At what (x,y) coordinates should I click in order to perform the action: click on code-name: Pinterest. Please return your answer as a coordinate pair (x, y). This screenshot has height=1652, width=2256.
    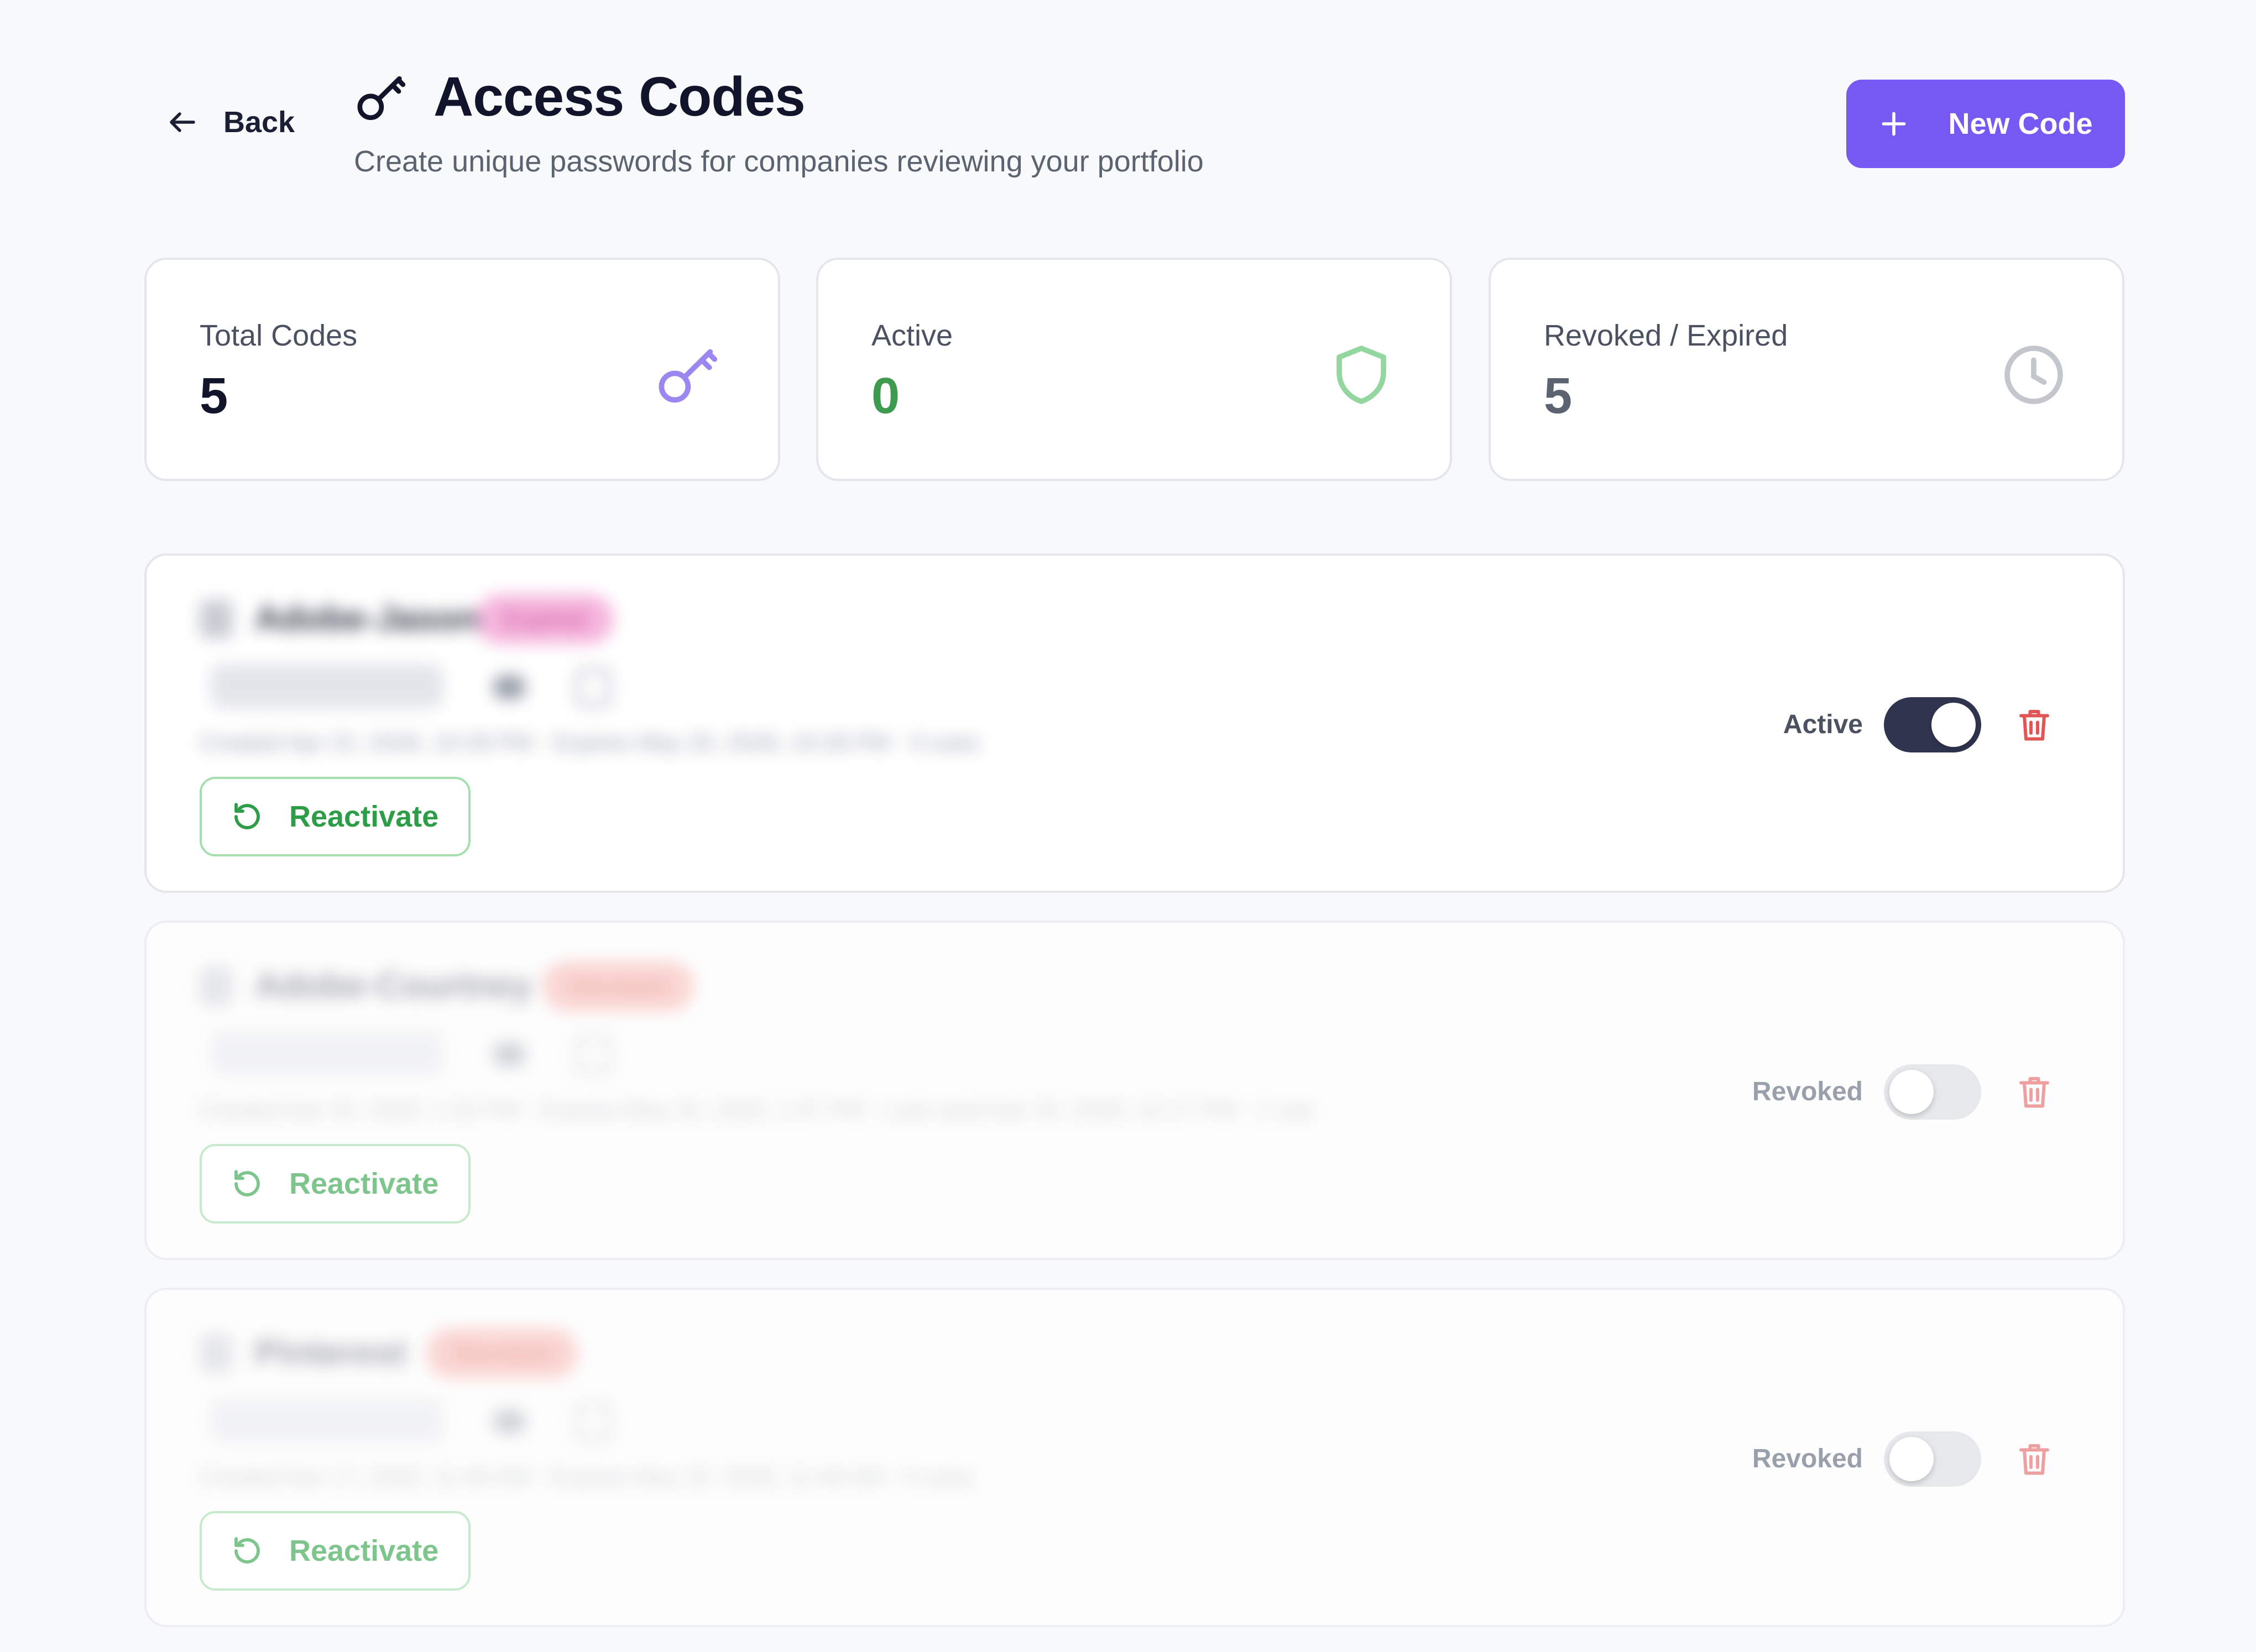
    Looking at the image, I should click on (330, 1352).